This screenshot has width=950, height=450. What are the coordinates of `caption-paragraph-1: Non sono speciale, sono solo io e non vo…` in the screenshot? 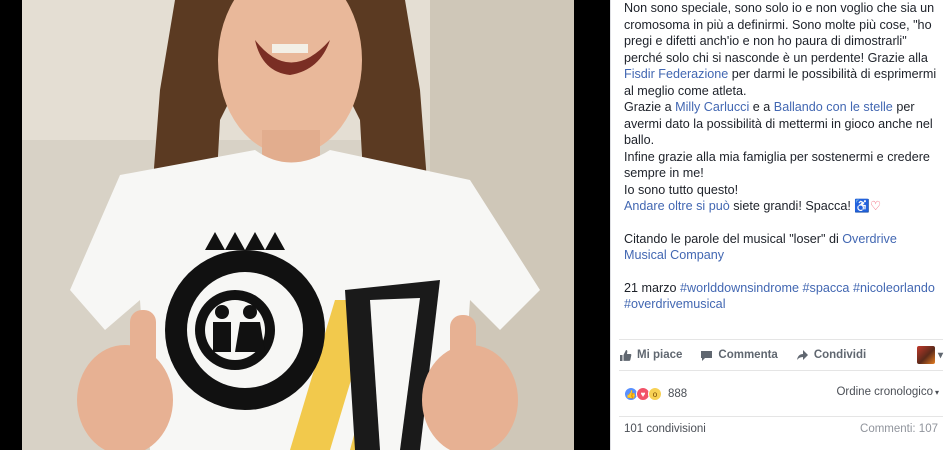 It's located at (783, 49).